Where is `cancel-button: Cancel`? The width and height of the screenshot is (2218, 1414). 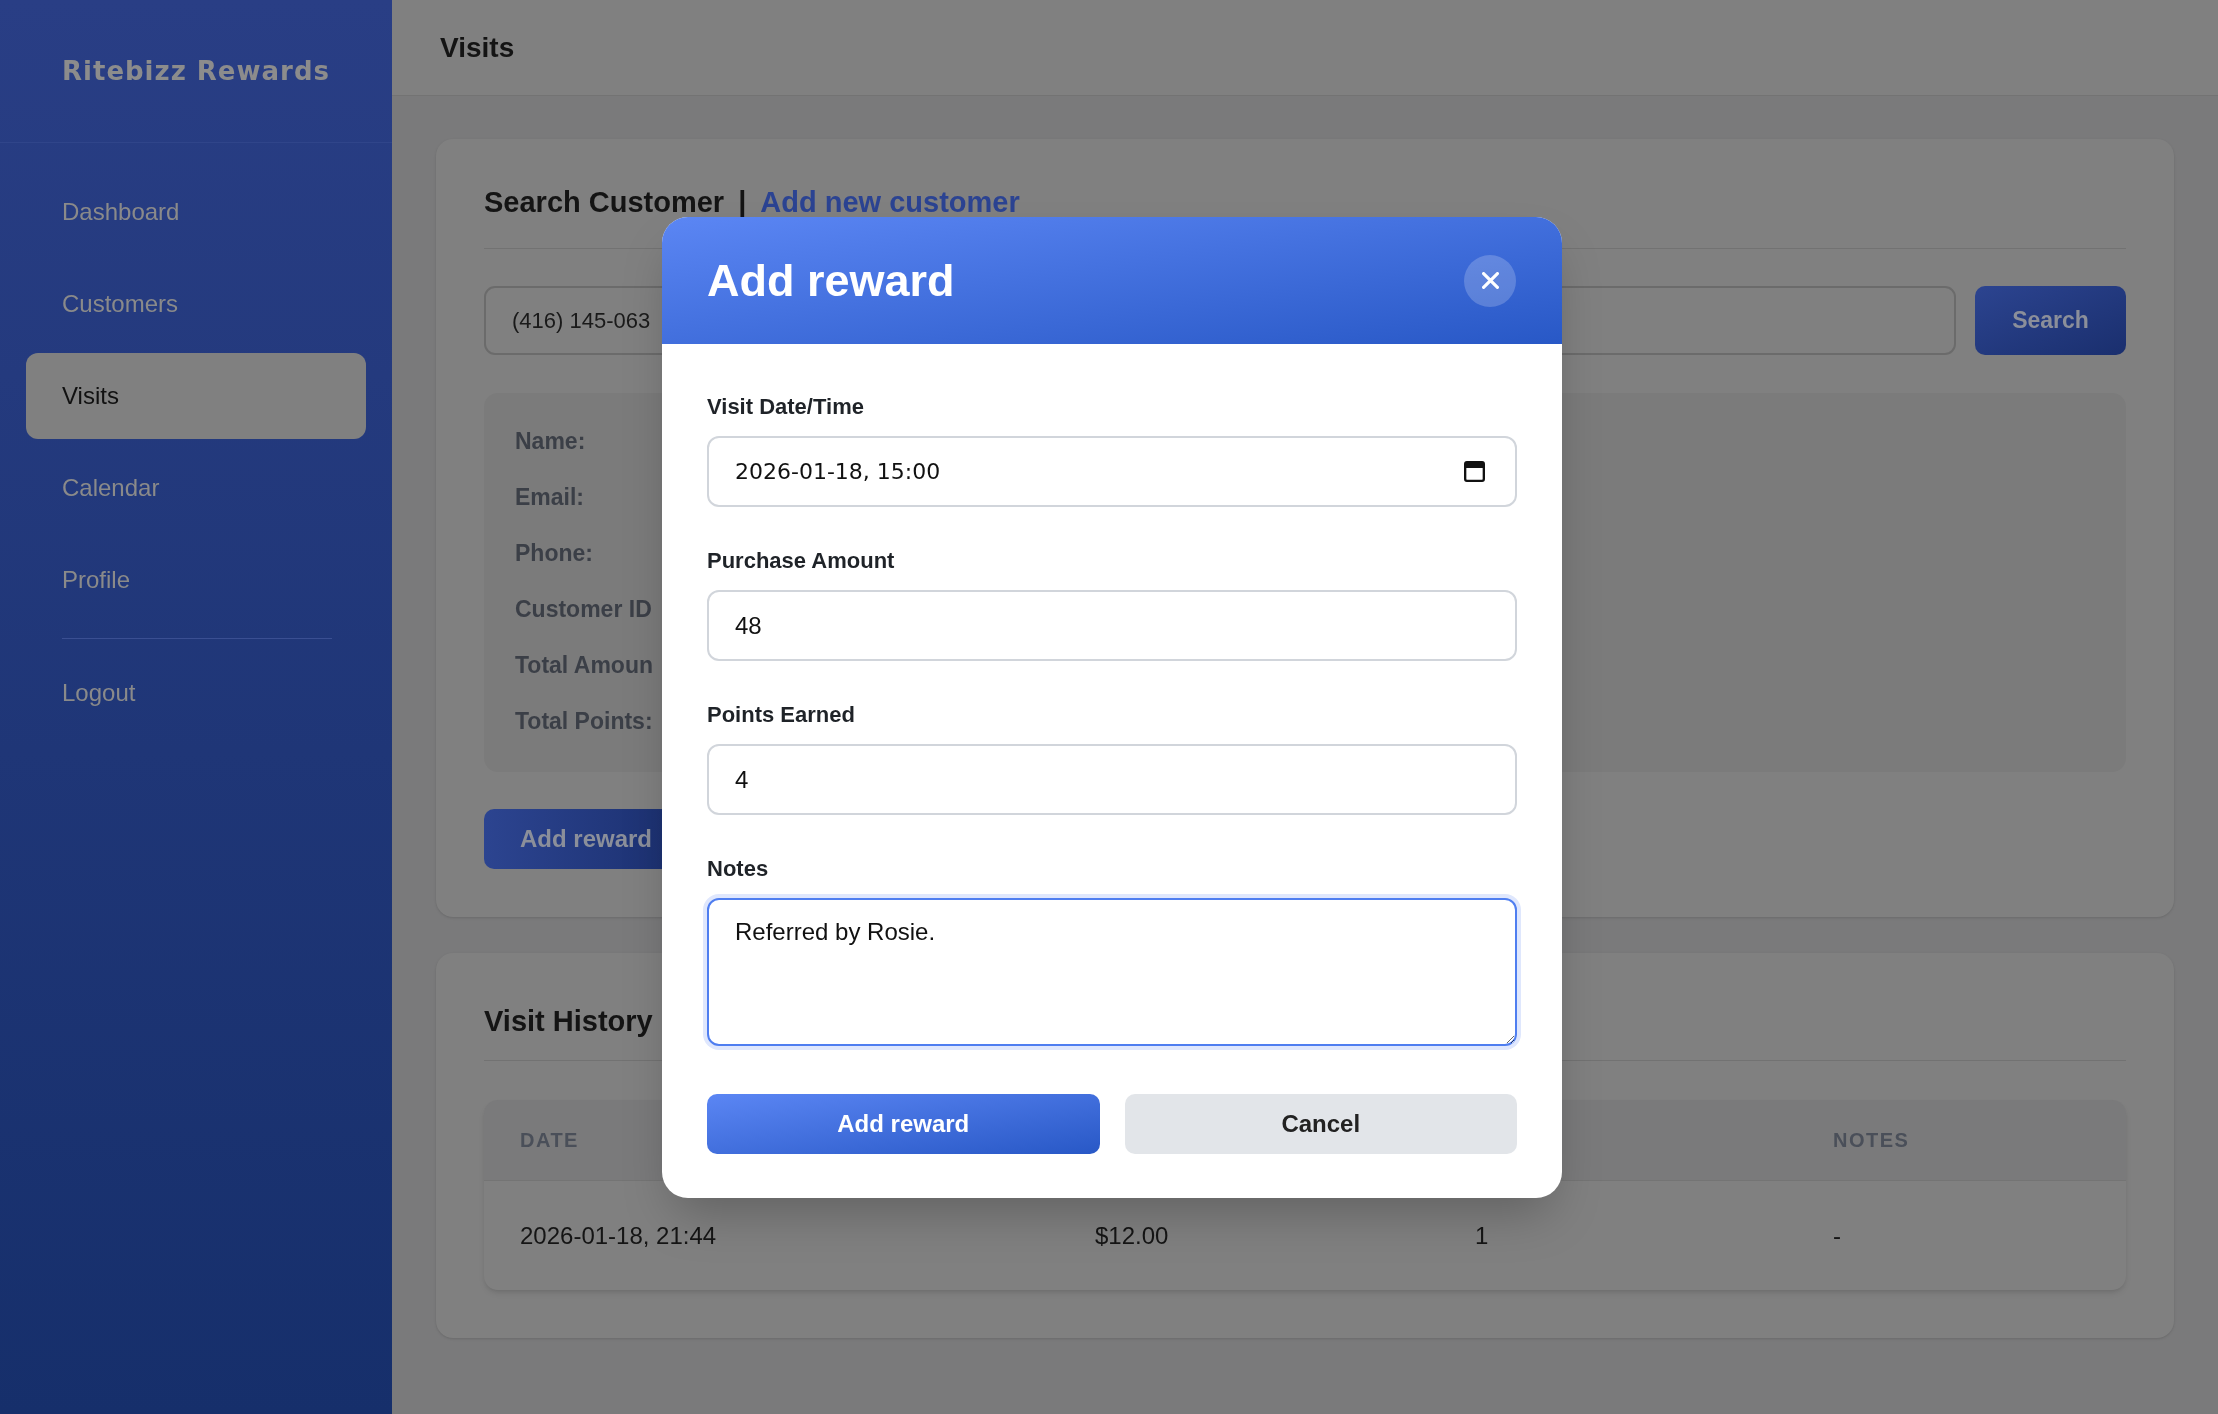 cancel-button: Cancel is located at coordinates (1320, 1124).